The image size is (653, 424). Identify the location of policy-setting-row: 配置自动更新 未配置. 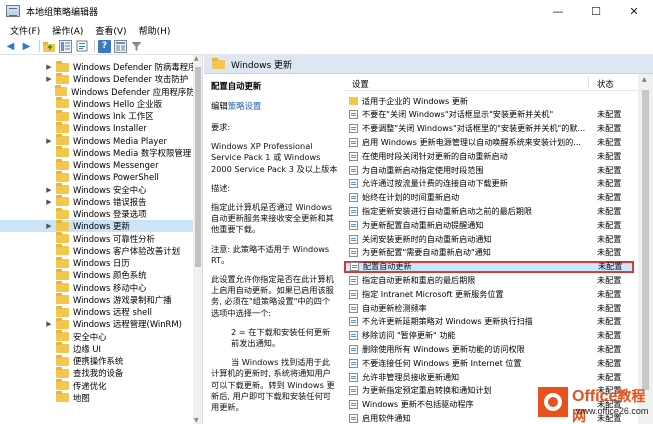
(489, 266).